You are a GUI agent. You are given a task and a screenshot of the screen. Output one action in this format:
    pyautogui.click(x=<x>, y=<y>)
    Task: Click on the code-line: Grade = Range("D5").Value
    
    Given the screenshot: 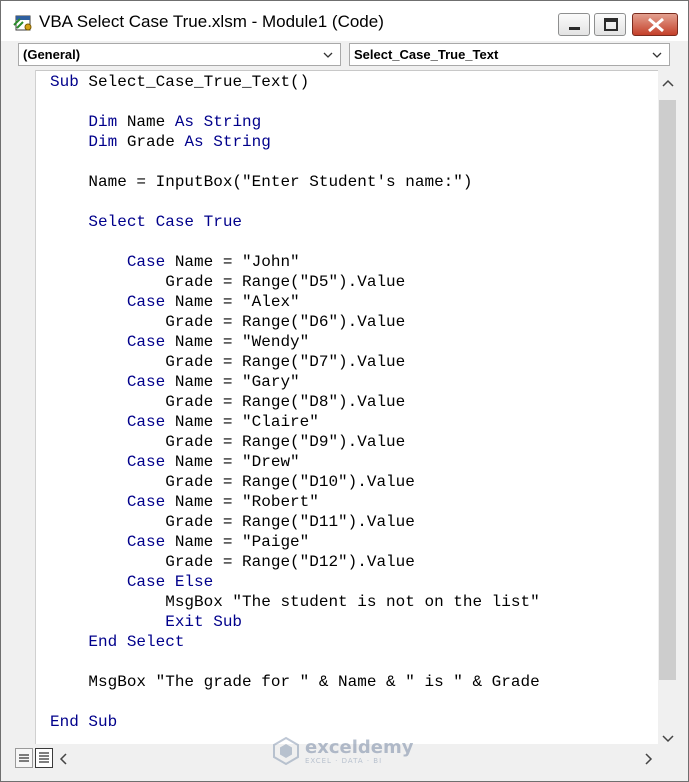 What is the action you would take?
    pyautogui.click(x=295, y=282)
    